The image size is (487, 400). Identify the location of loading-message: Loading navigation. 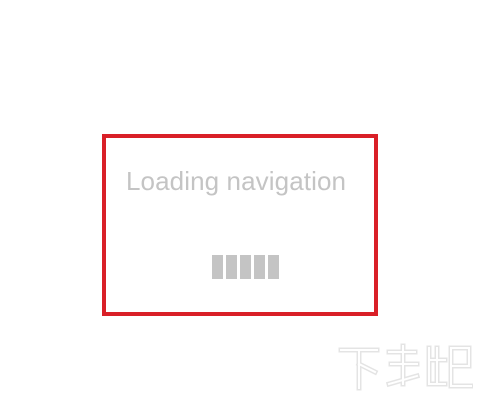
(236, 181).